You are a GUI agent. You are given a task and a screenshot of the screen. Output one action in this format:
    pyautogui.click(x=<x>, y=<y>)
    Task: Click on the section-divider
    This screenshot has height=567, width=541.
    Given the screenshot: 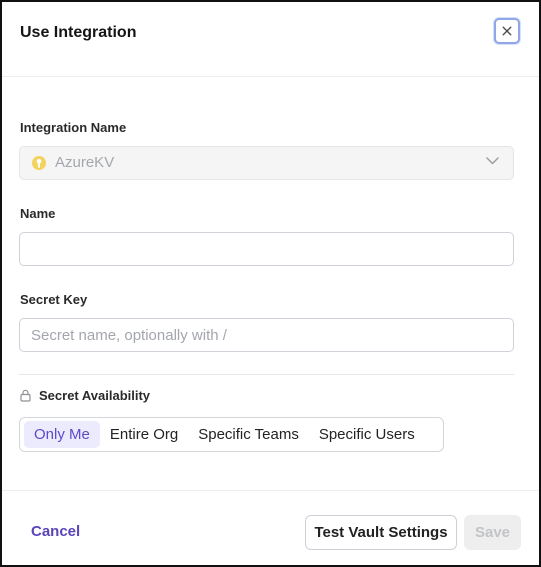 What is the action you would take?
    pyautogui.click(x=266, y=374)
    